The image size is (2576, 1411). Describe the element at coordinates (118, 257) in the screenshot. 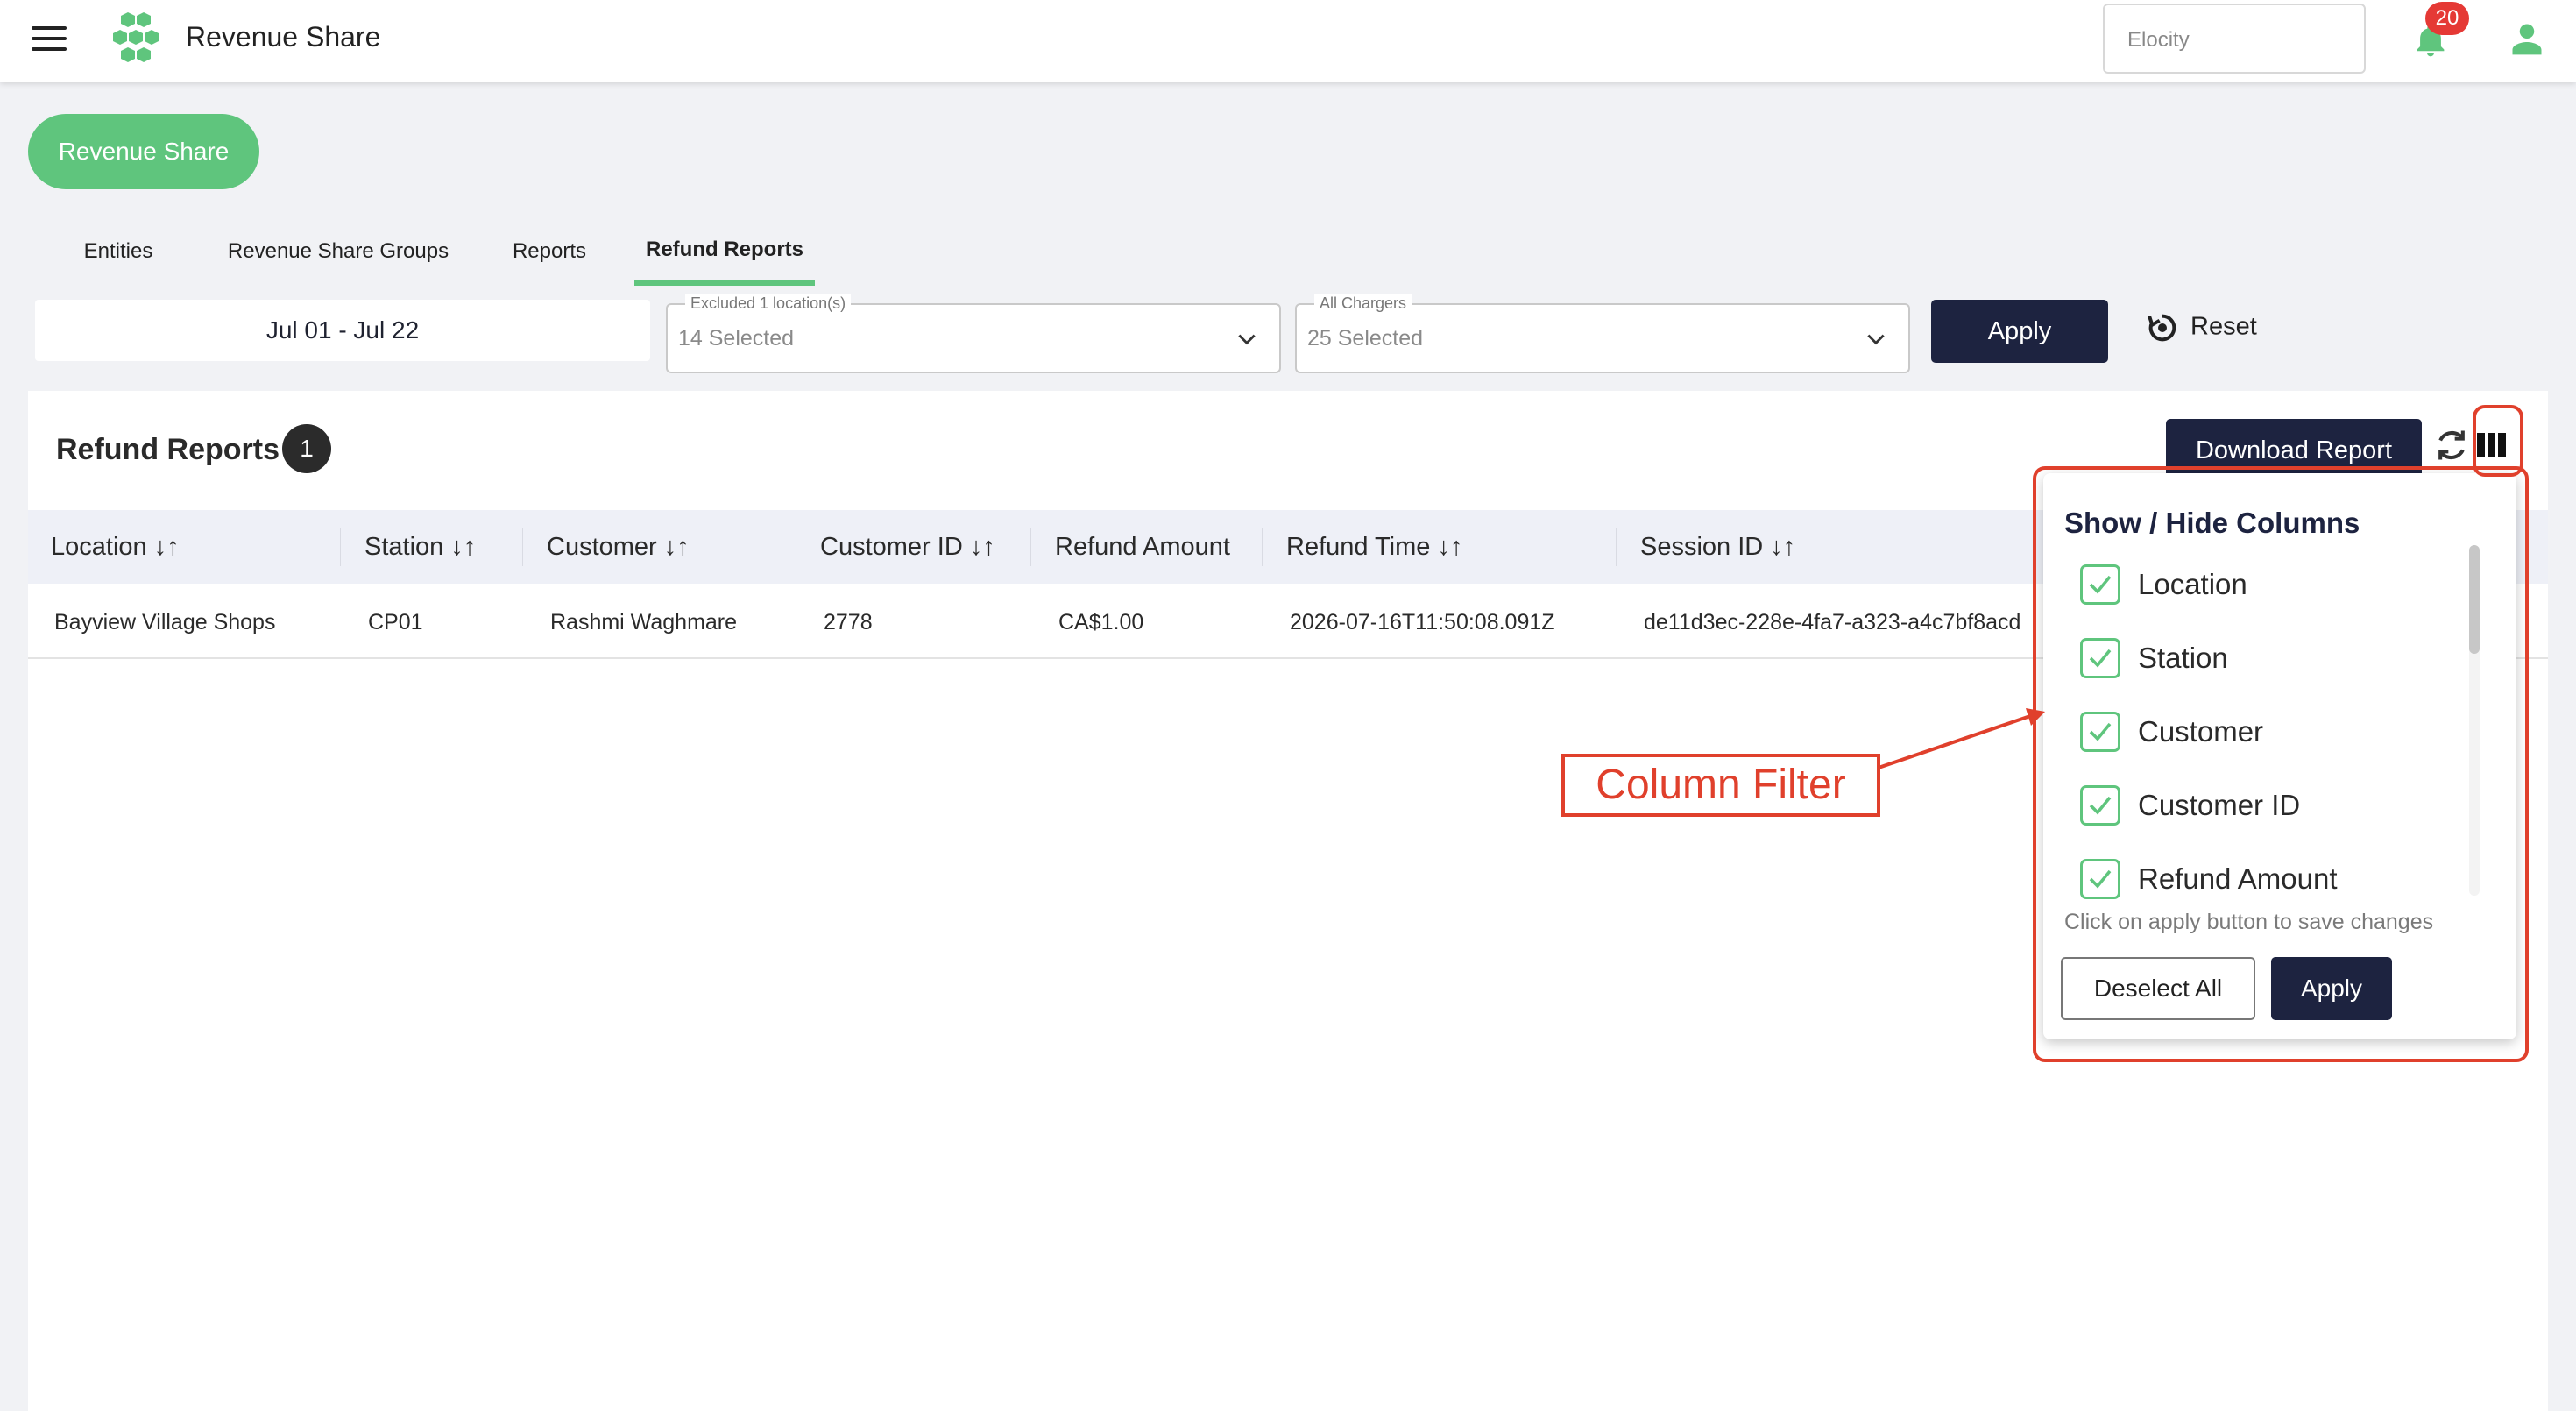

I see `tab-entities: Entities` at that location.